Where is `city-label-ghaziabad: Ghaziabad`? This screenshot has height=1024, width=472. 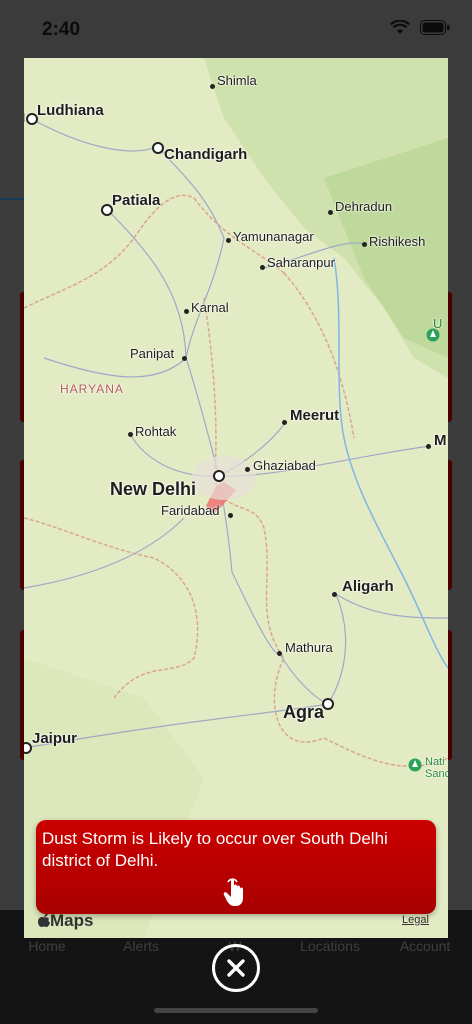
city-label-ghaziabad: Ghaziabad is located at coordinates (284, 465).